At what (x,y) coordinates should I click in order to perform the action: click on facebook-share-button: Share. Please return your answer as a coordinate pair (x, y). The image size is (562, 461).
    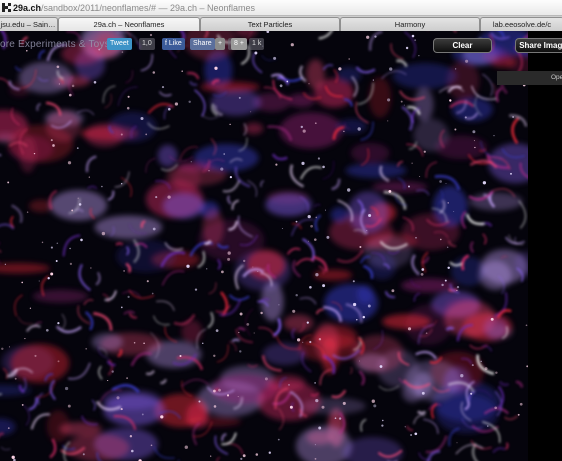
    Looking at the image, I should click on (202, 44).